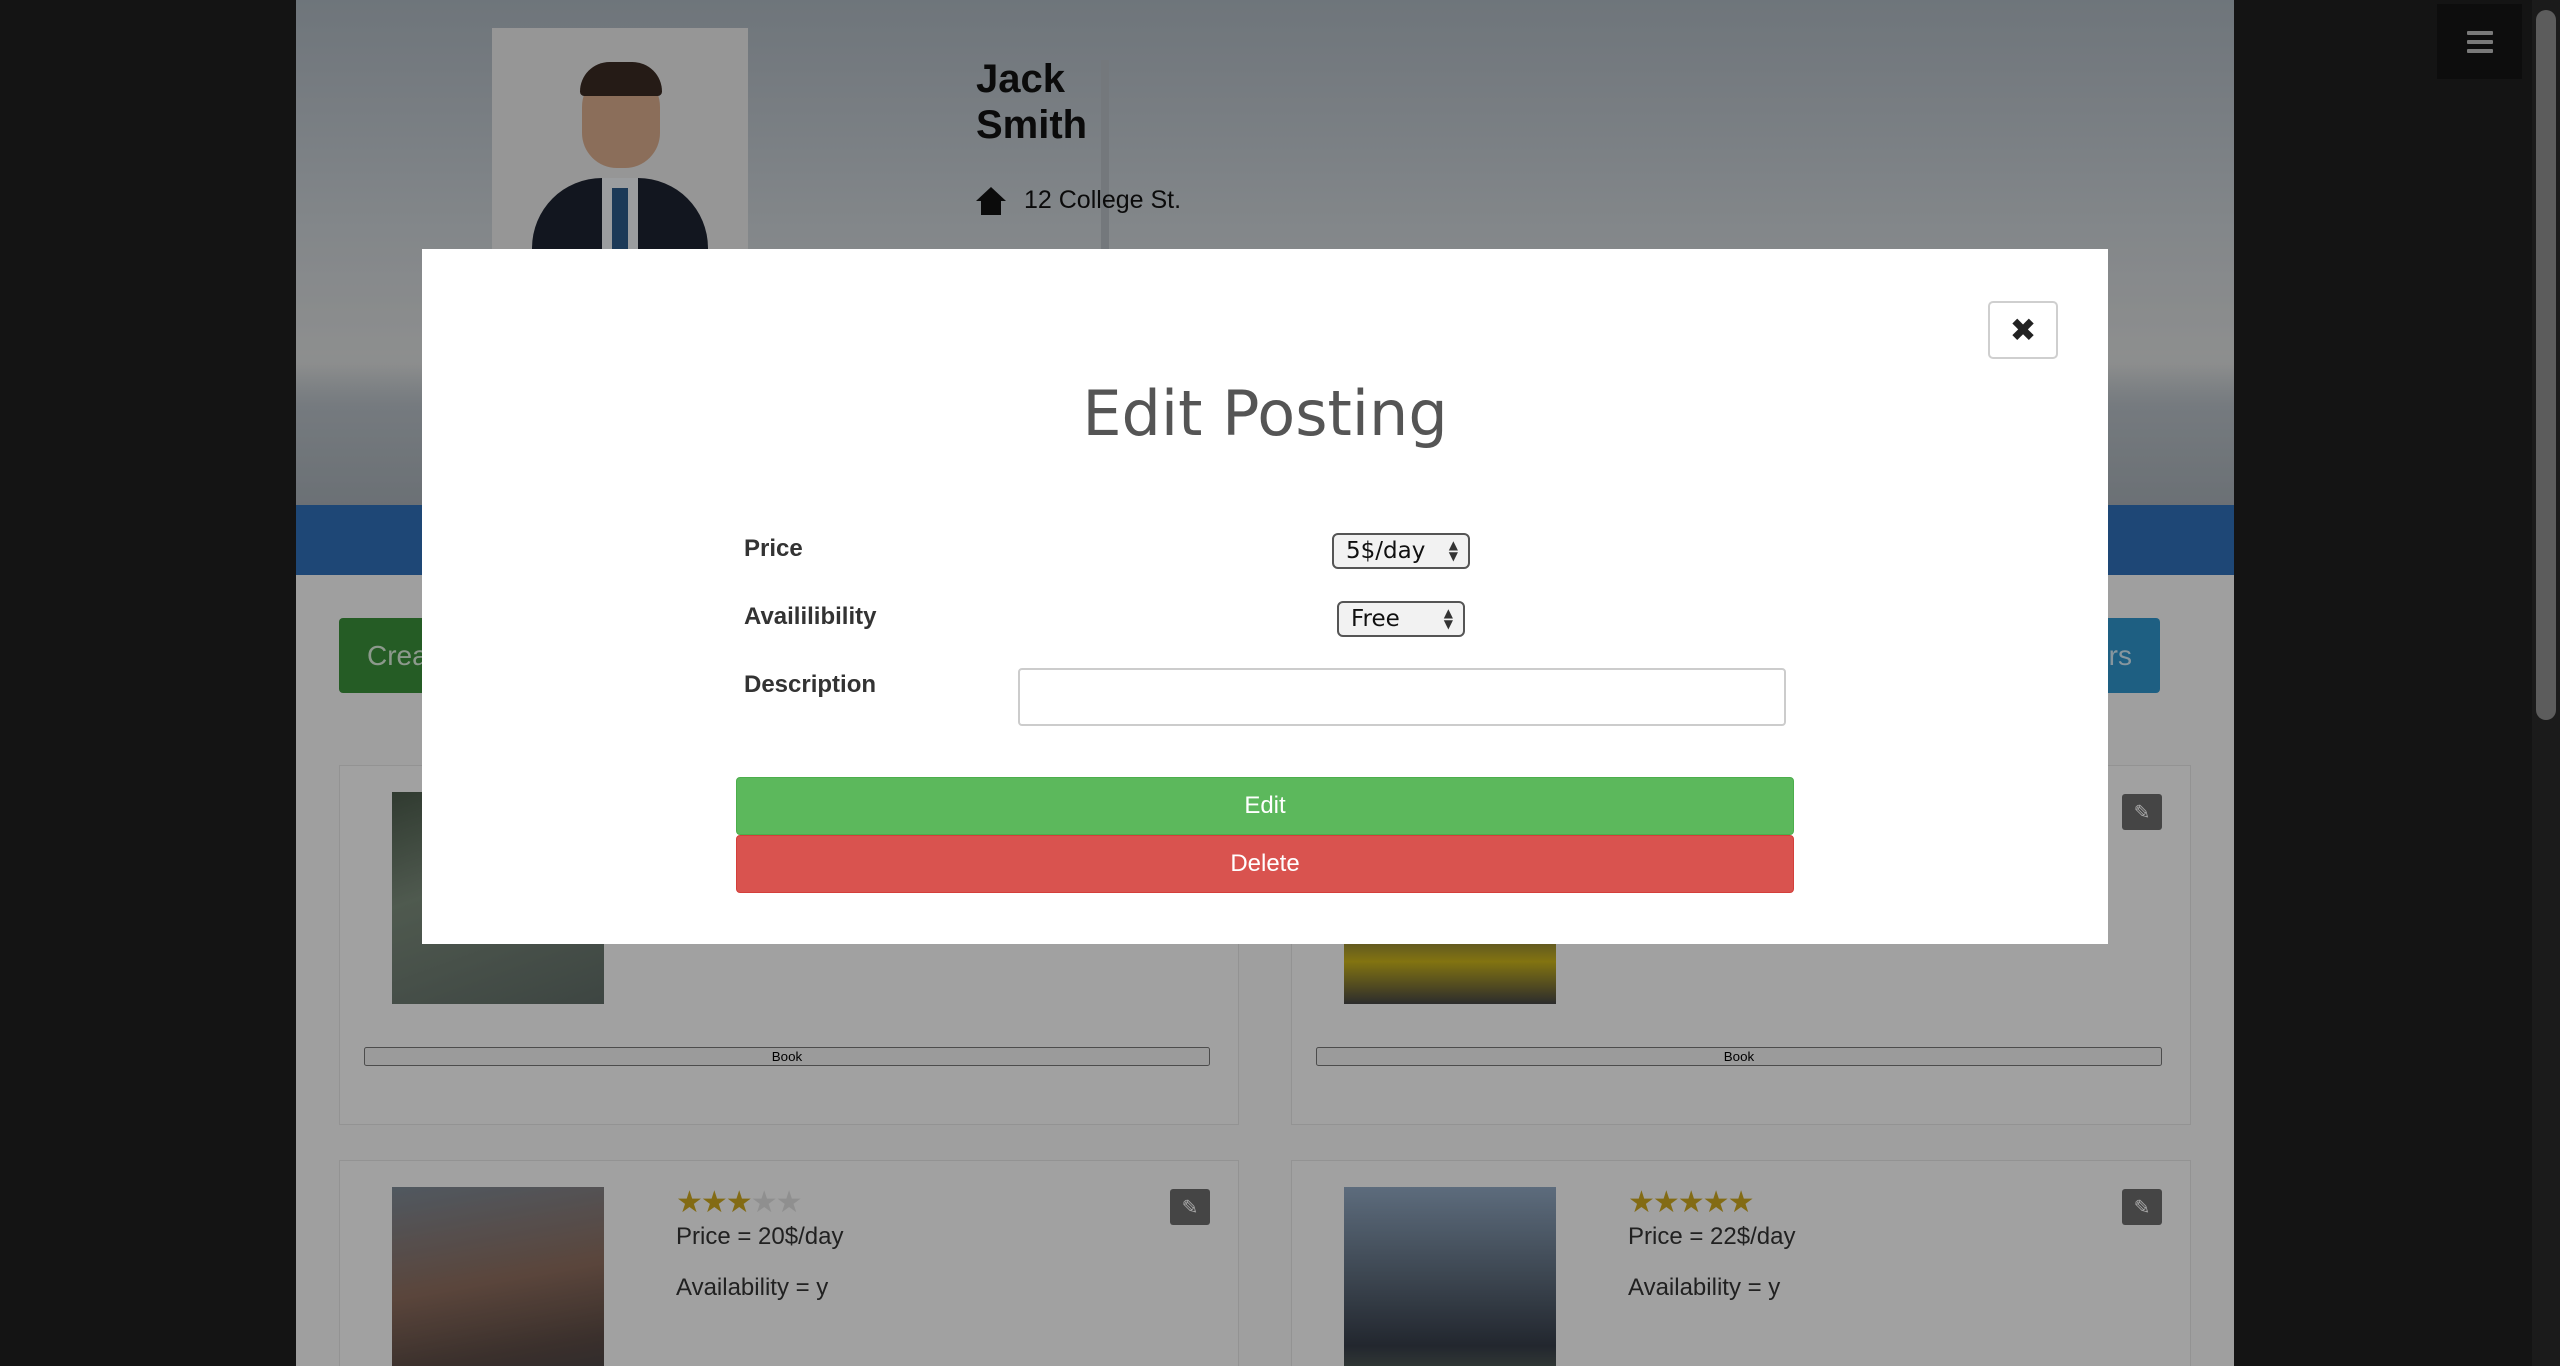 The image size is (2560, 1366). Describe the element at coordinates (1265, 413) in the screenshot. I see `modal-title: Edit Posting` at that location.